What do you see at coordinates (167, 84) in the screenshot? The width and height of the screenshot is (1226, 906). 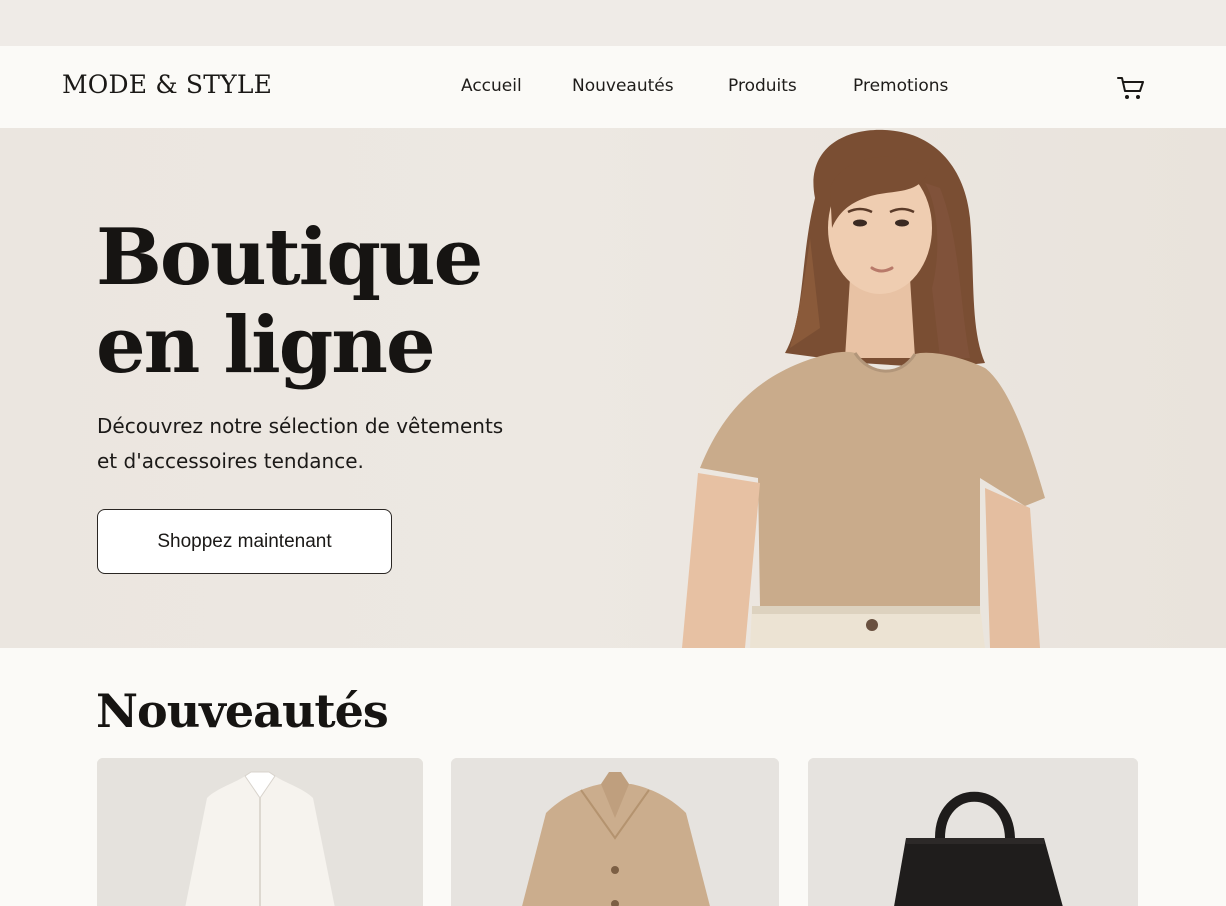 I see `brand-logo: MODE & STYLE` at bounding box center [167, 84].